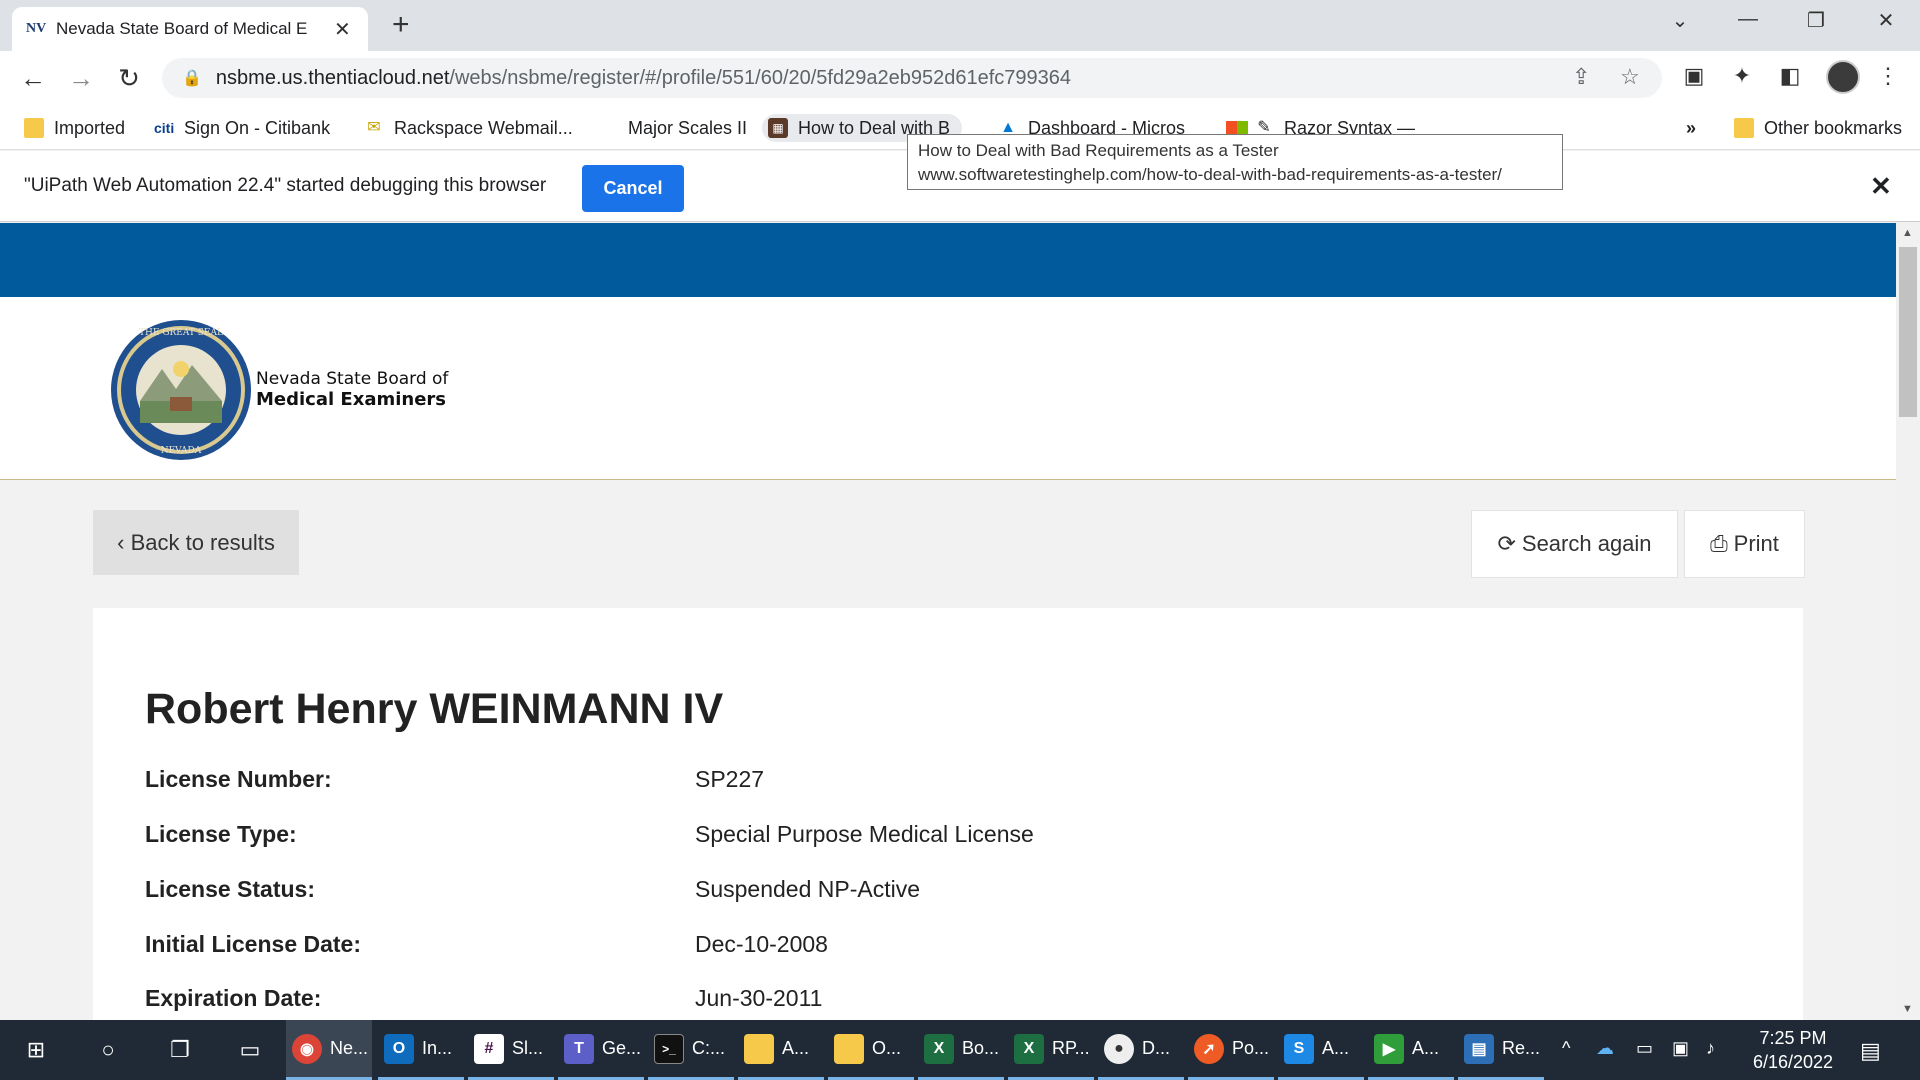 This screenshot has height=1080, width=1920. What do you see at coordinates (36, 1050) in the screenshot?
I see `windows-start-icon: ⊞` at bounding box center [36, 1050].